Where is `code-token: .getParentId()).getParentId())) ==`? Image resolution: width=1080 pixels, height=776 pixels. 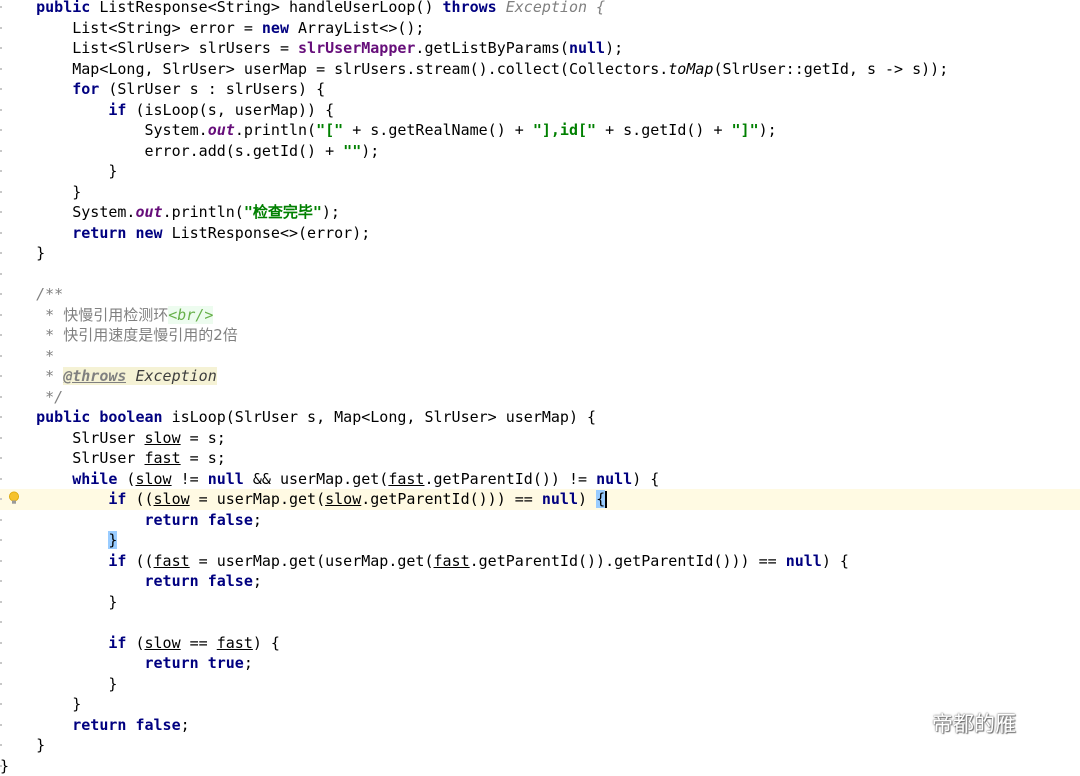 code-token: .getParentId()).getParentId())) == is located at coordinates (628, 561).